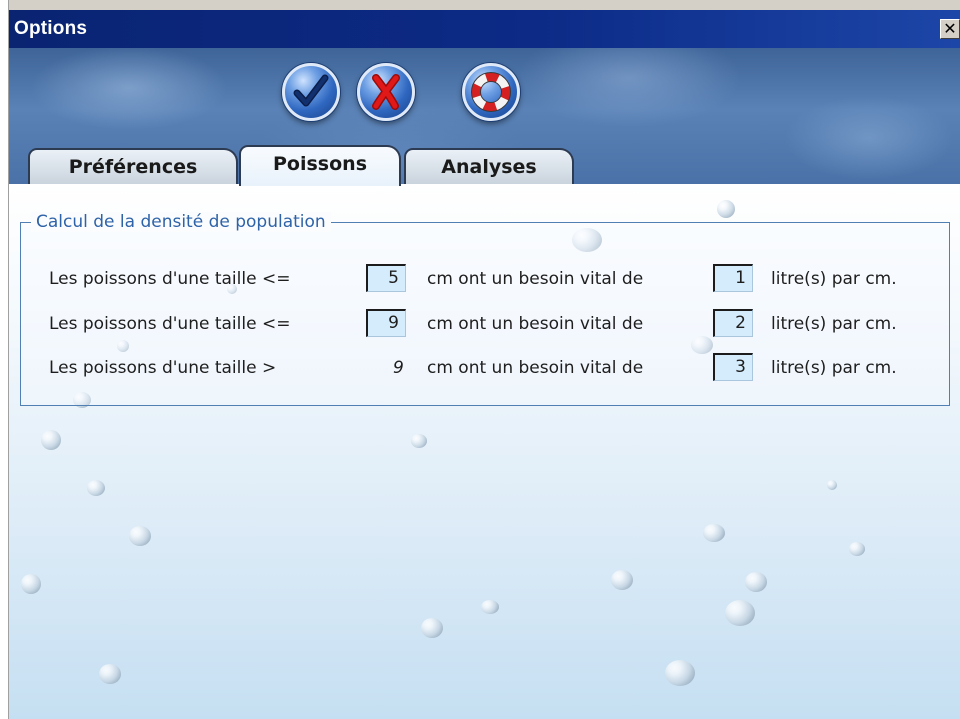 This screenshot has width=960, height=719. I want to click on tab-preferences: Préférences, so click(133, 167).